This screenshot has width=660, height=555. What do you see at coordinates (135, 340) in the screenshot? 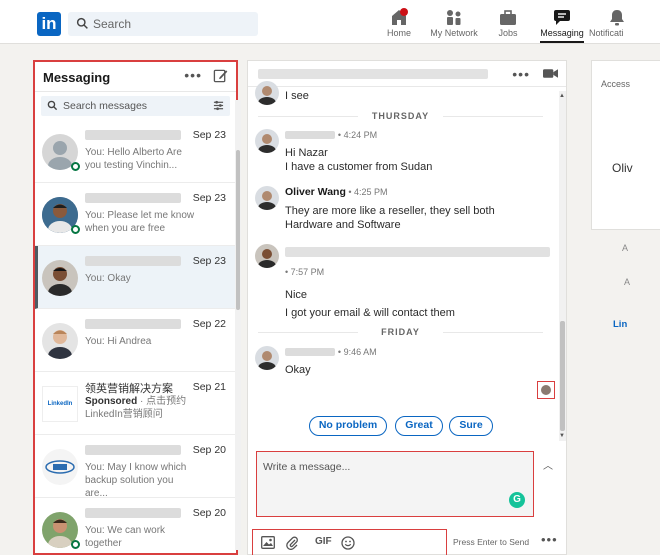
I see `conversation-item: Sep 22 You: Hi Andrea` at bounding box center [135, 340].